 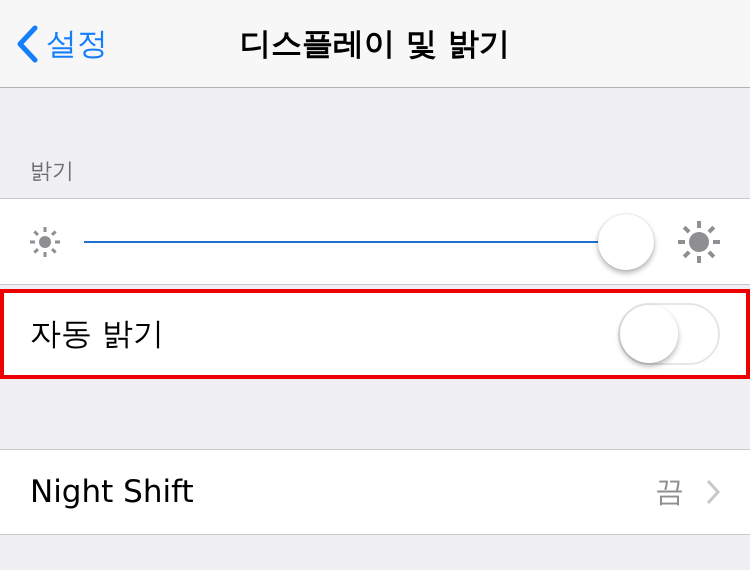 I want to click on chevron-left-icon, so click(x=27, y=43).